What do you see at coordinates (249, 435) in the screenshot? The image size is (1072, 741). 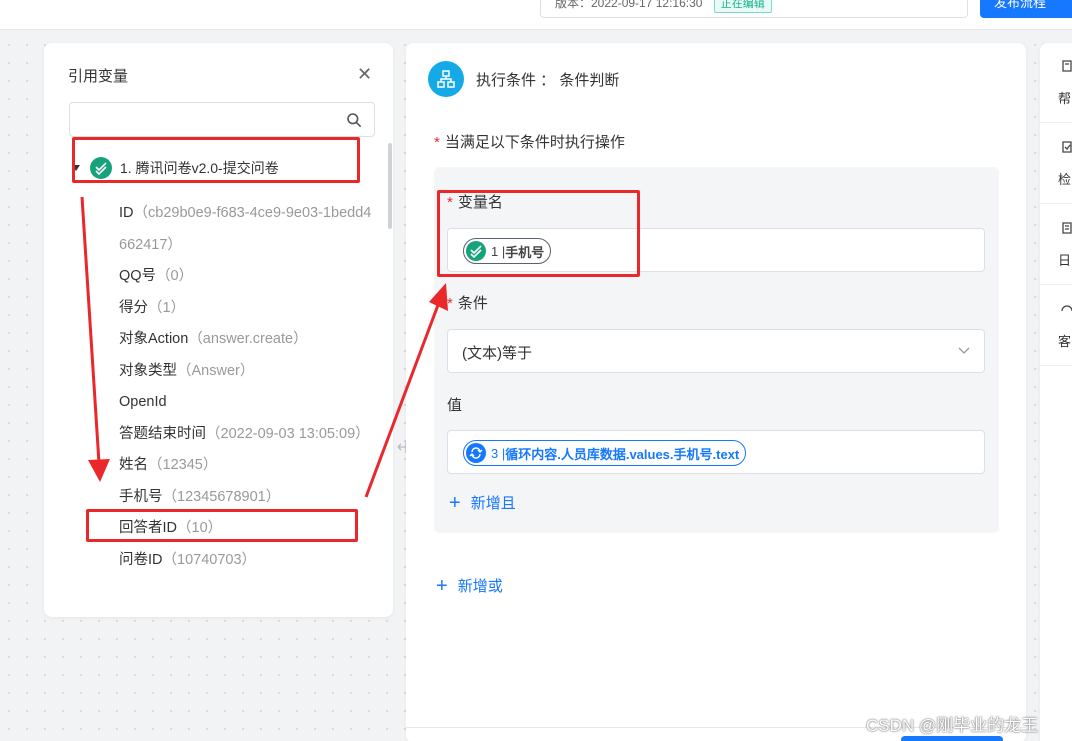 I see `list-item: 答题结束时间（2022-09-03 13:05:09）` at bounding box center [249, 435].